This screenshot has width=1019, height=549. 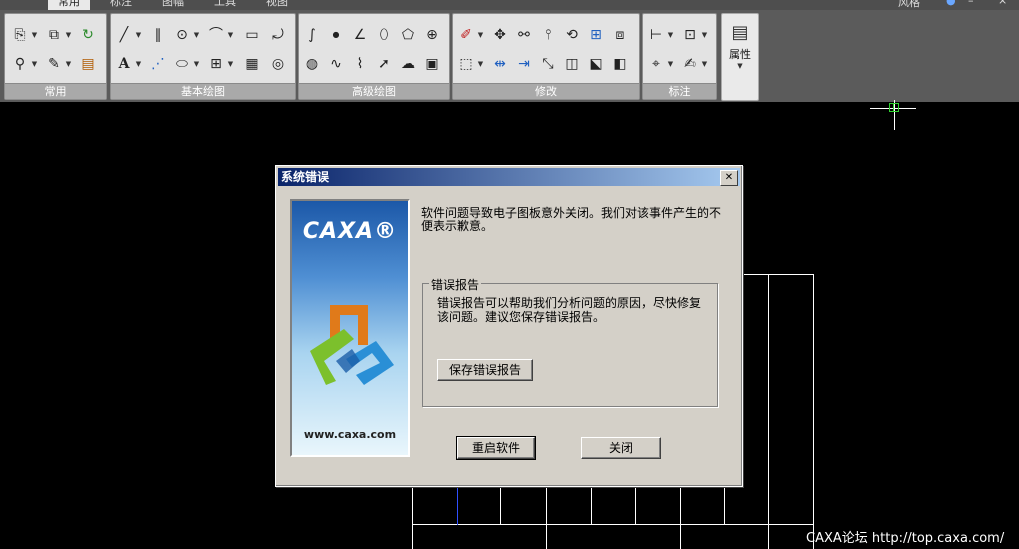 What do you see at coordinates (569, 310) in the screenshot?
I see `error-report-text: 错误报告可以帮助我们分析问题的原因，尽快修复该问题。建议您保存错误报告。` at bounding box center [569, 310].